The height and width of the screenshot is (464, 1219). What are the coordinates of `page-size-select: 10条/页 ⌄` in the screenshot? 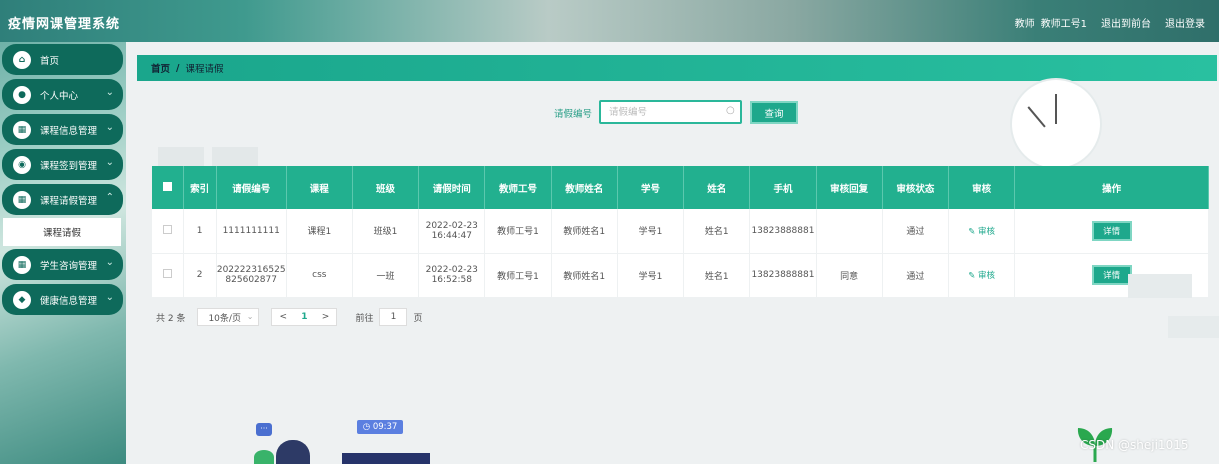 It's located at (228, 317).